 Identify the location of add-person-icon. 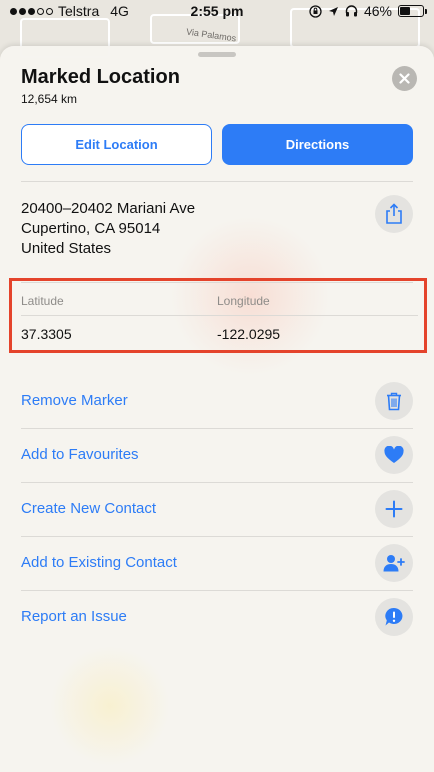
(394, 563).